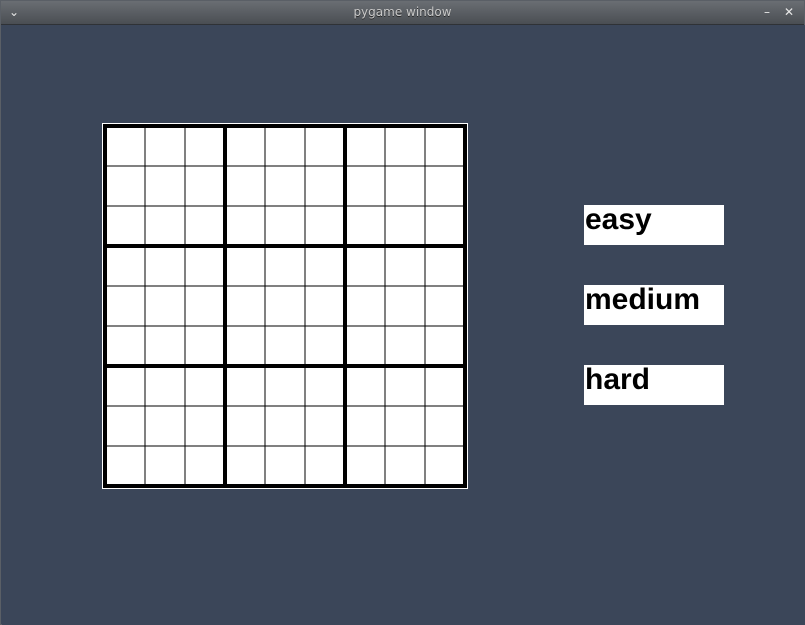  What do you see at coordinates (654, 225) in the screenshot?
I see `easy-button: easy` at bounding box center [654, 225].